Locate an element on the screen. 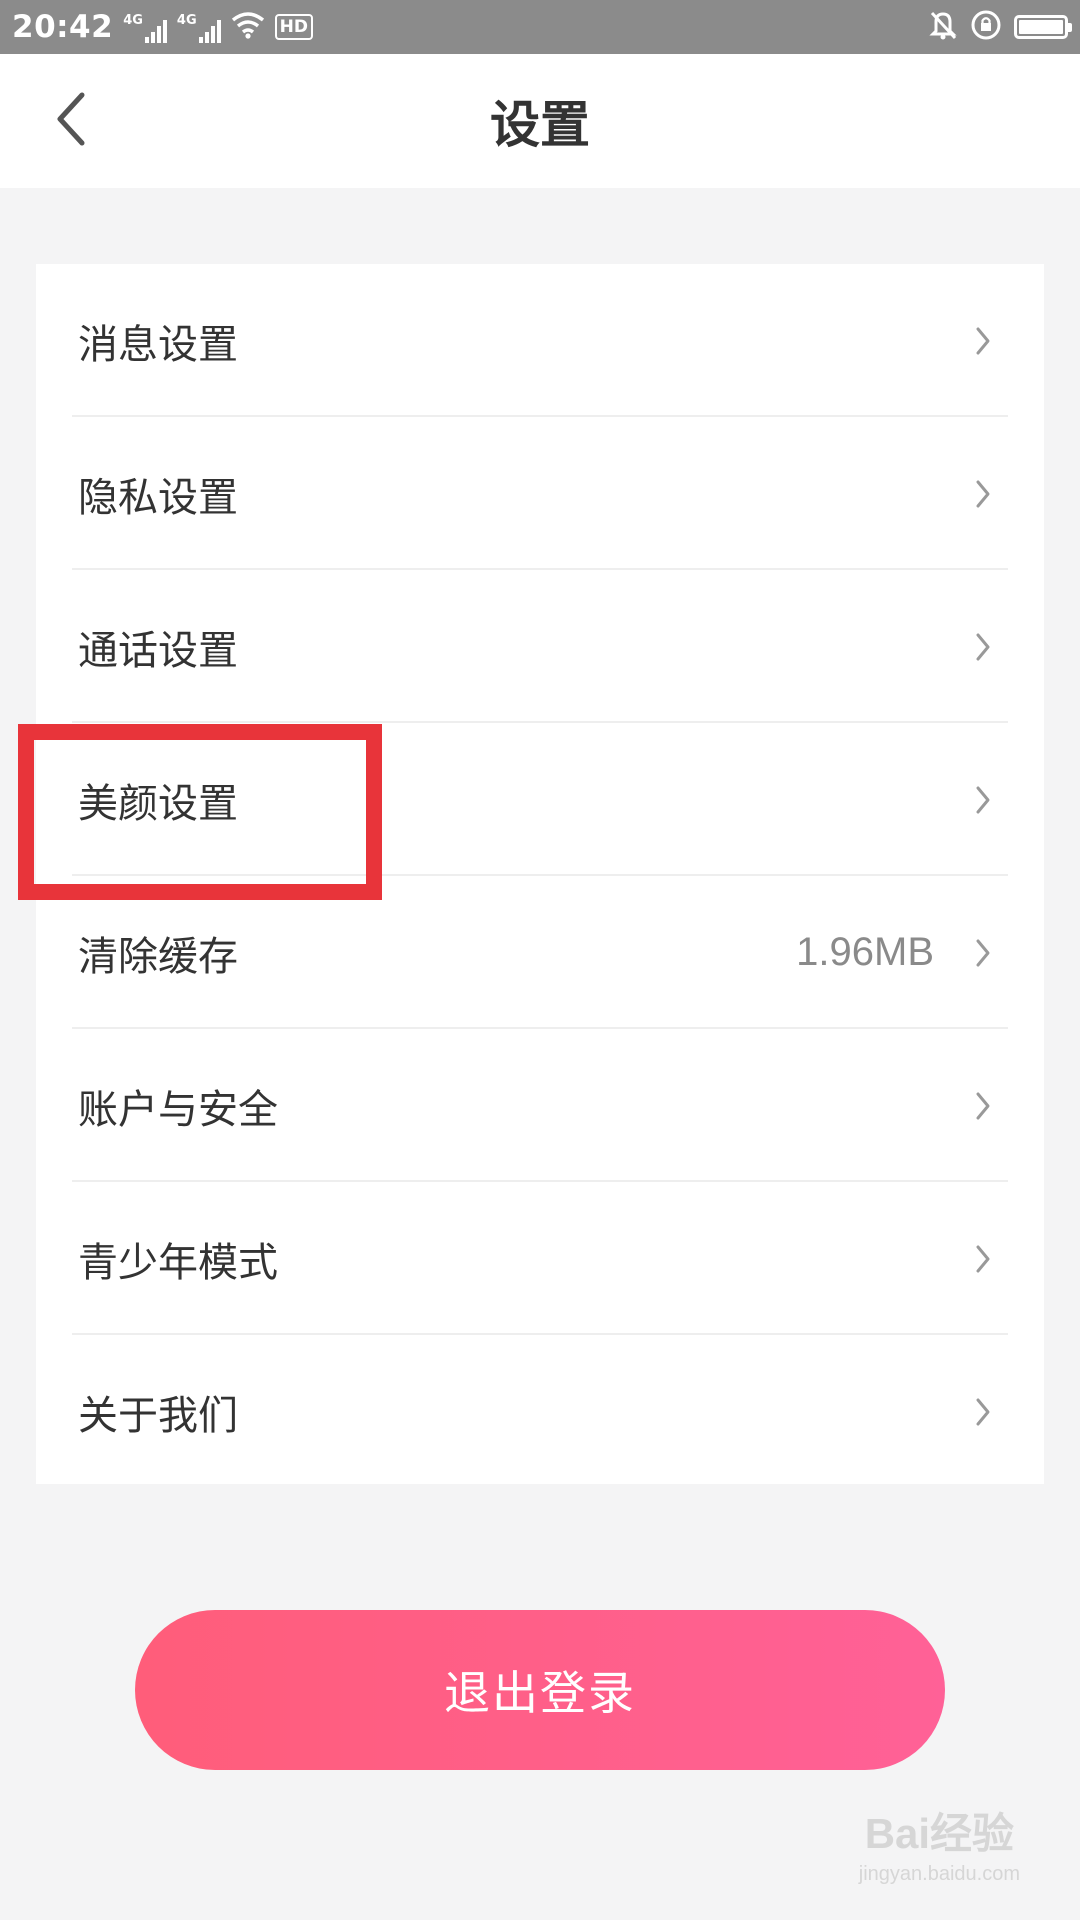 The width and height of the screenshot is (1080, 1920). watermark-brand: Bai经验 is located at coordinates (939, 1833).